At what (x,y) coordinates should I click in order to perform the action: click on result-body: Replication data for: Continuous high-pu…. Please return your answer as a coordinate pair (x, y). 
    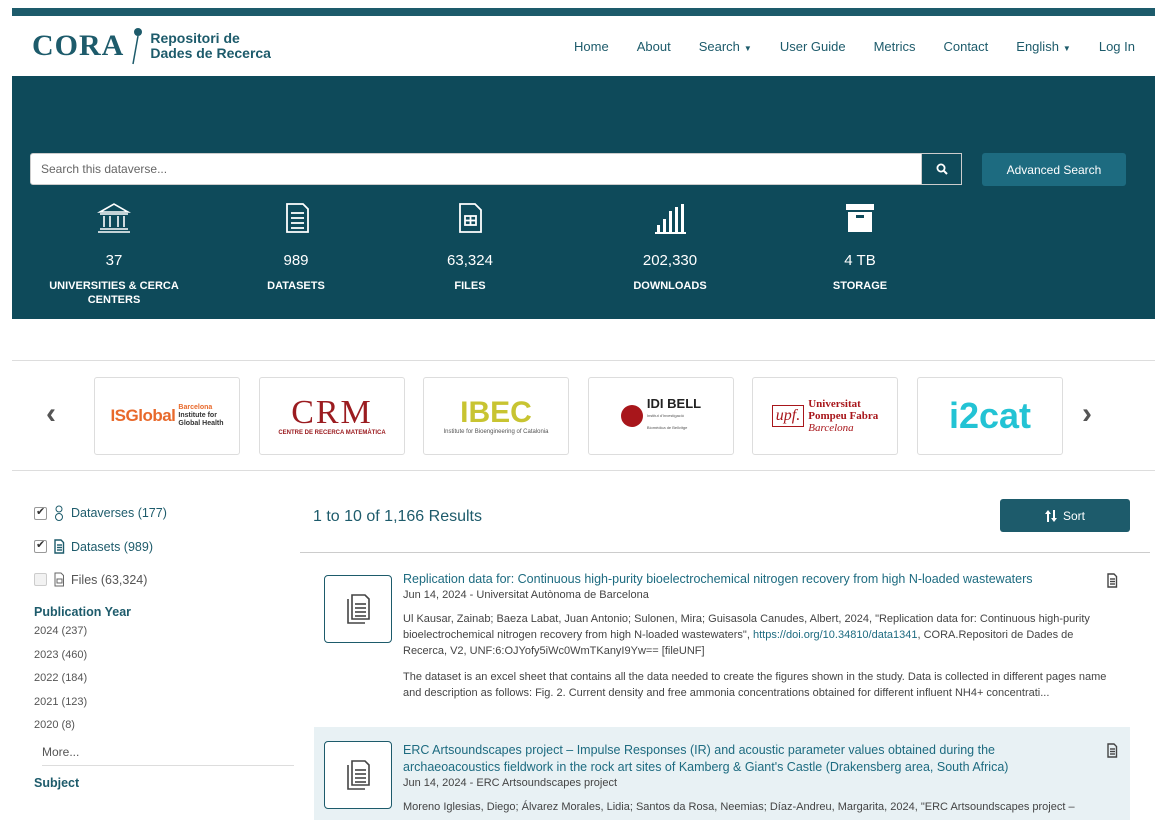
    Looking at the image, I should click on (760, 636).